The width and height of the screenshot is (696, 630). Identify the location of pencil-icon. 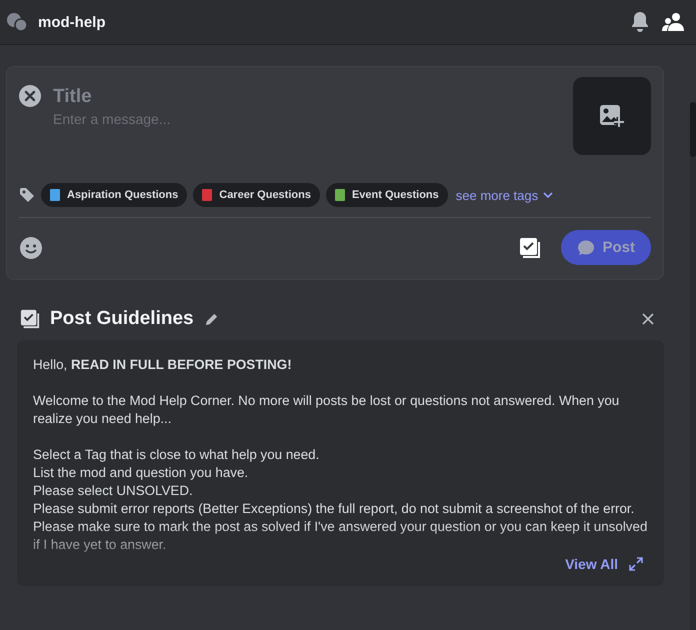
(211, 319).